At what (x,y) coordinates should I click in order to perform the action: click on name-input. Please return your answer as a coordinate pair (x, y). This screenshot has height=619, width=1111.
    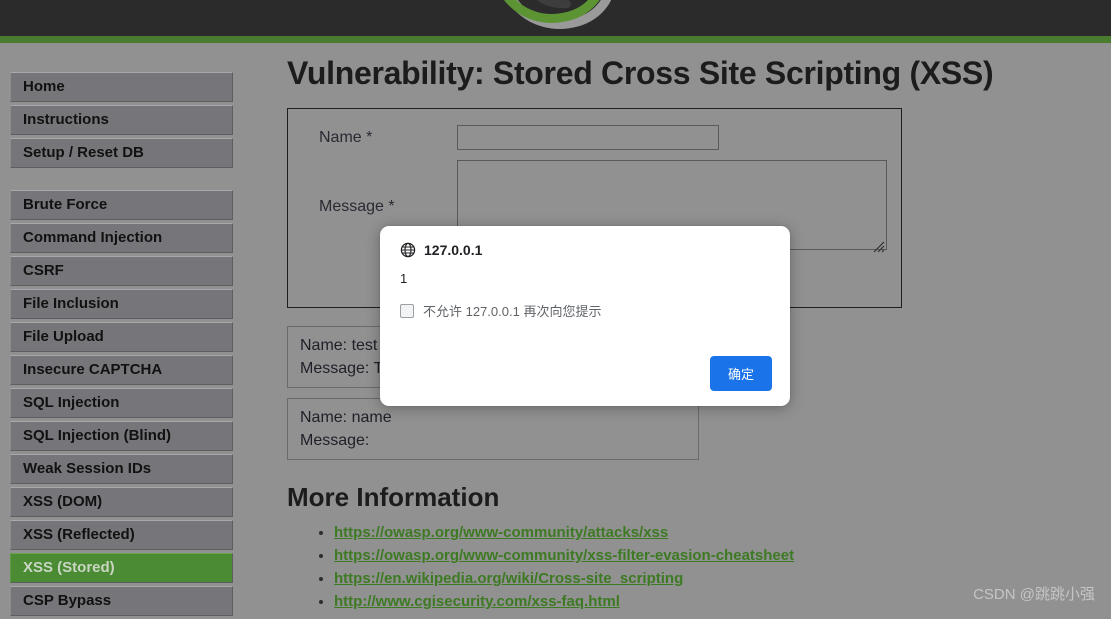
    Looking at the image, I should click on (588, 137).